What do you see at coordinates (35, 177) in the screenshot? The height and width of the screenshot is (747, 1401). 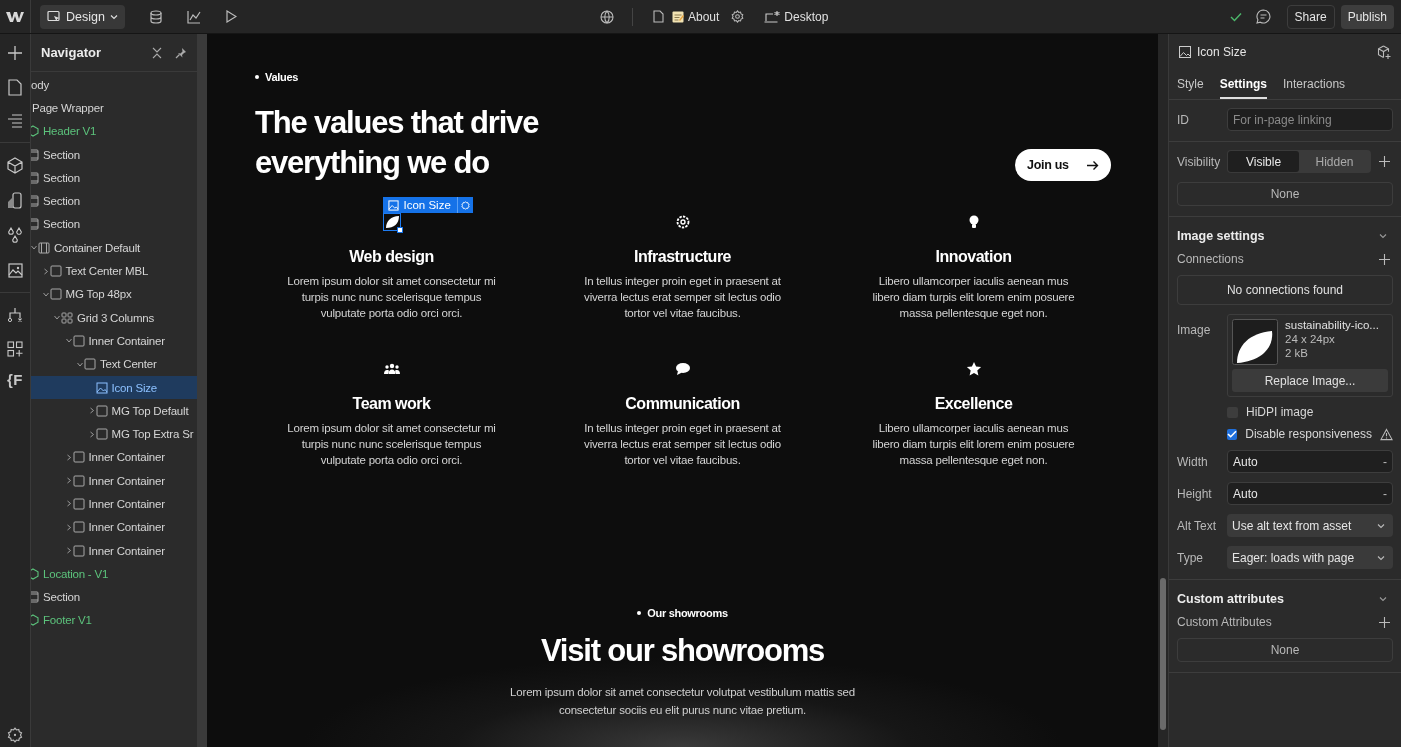 I see `section-icon` at bounding box center [35, 177].